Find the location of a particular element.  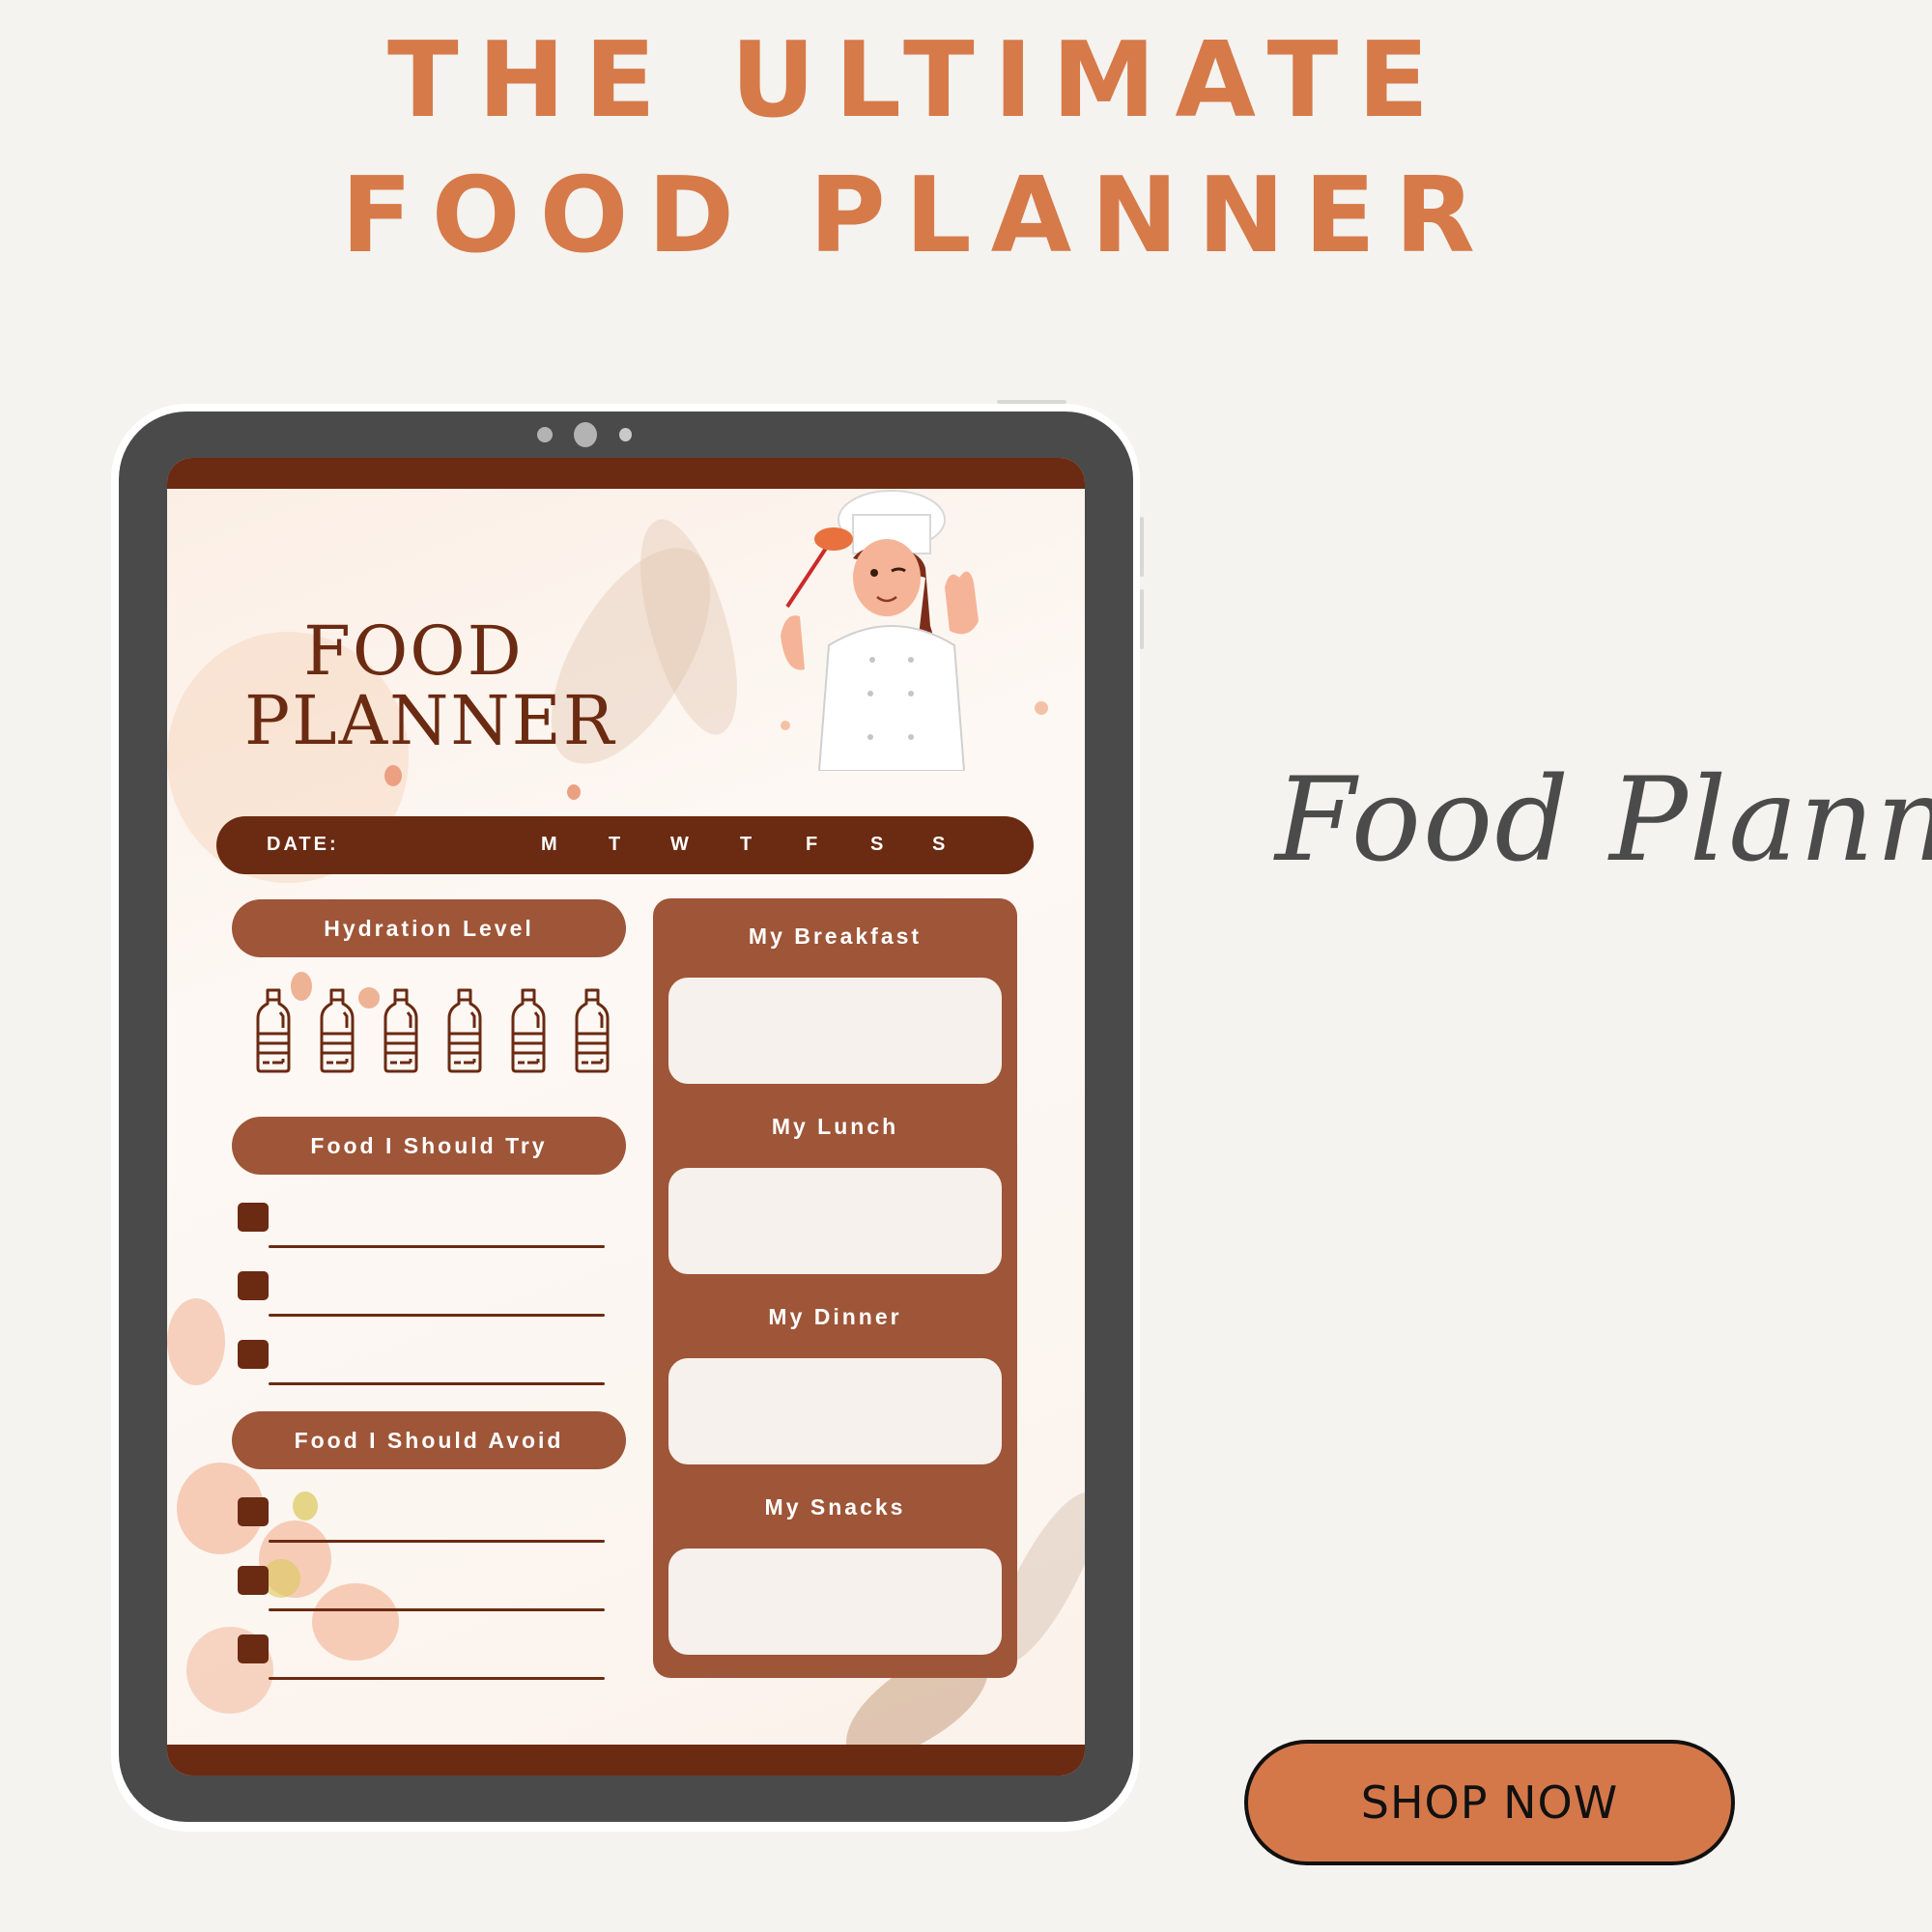

food-to-avoid-header: Food I Should Avoid is located at coordinates (429, 1440).